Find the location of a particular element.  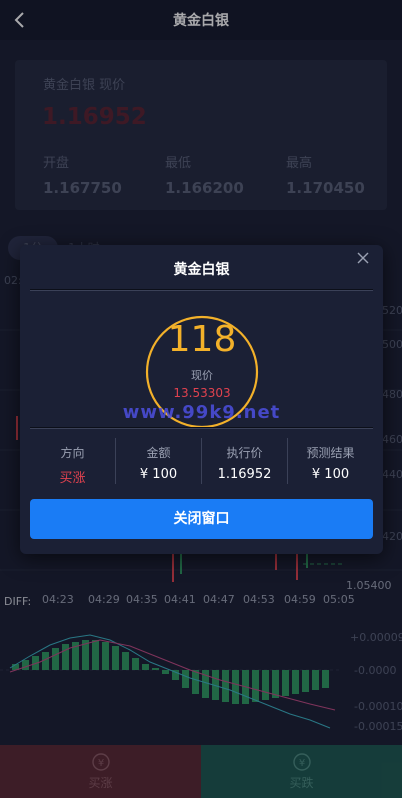

order-info-row: 方向 买涨 金额 ¥ 100 执行价 1.16952 预测结果 ¥ 100 is located at coordinates (201, 462).